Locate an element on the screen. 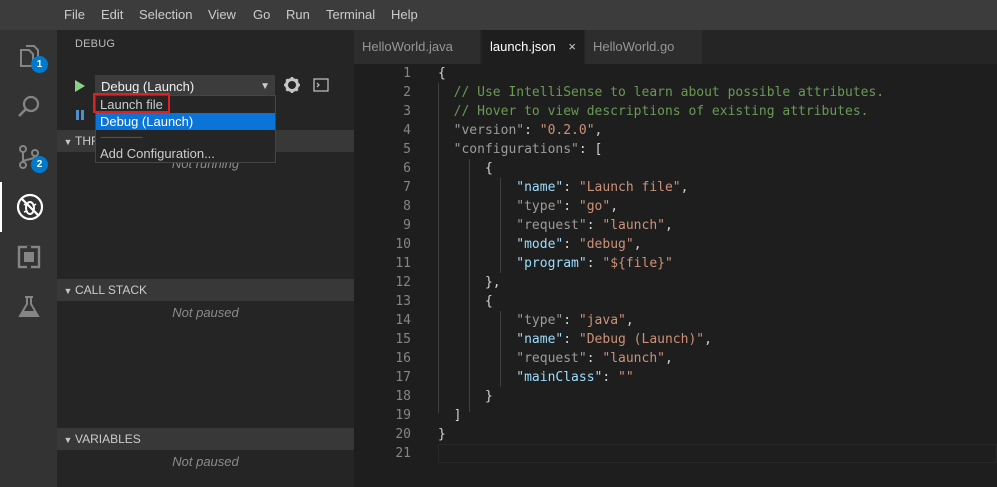  code-line: "request": "launch", is located at coordinates (555, 358).